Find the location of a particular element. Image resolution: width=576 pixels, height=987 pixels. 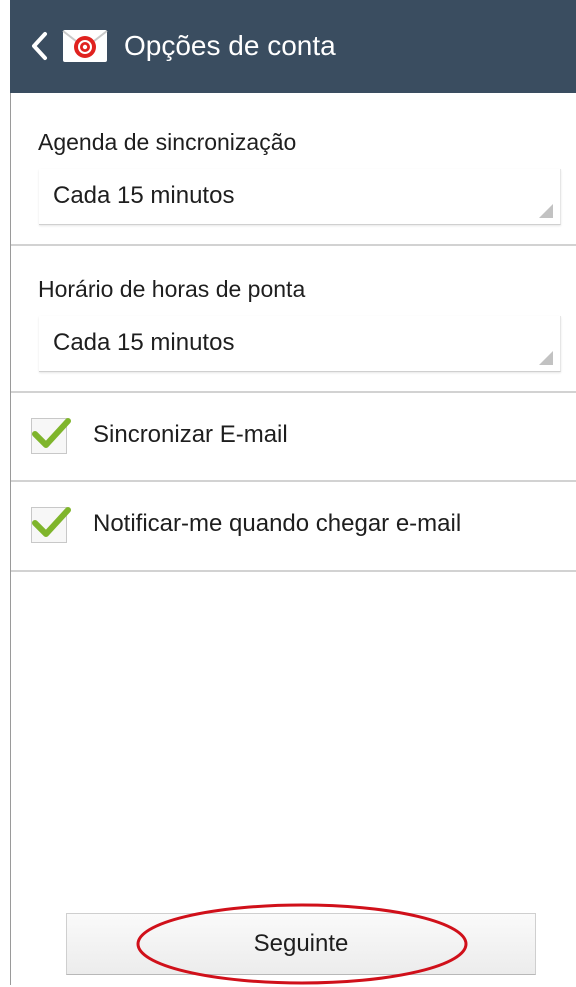

sync-schedule-value: Cada 15 minutos is located at coordinates (144, 195).